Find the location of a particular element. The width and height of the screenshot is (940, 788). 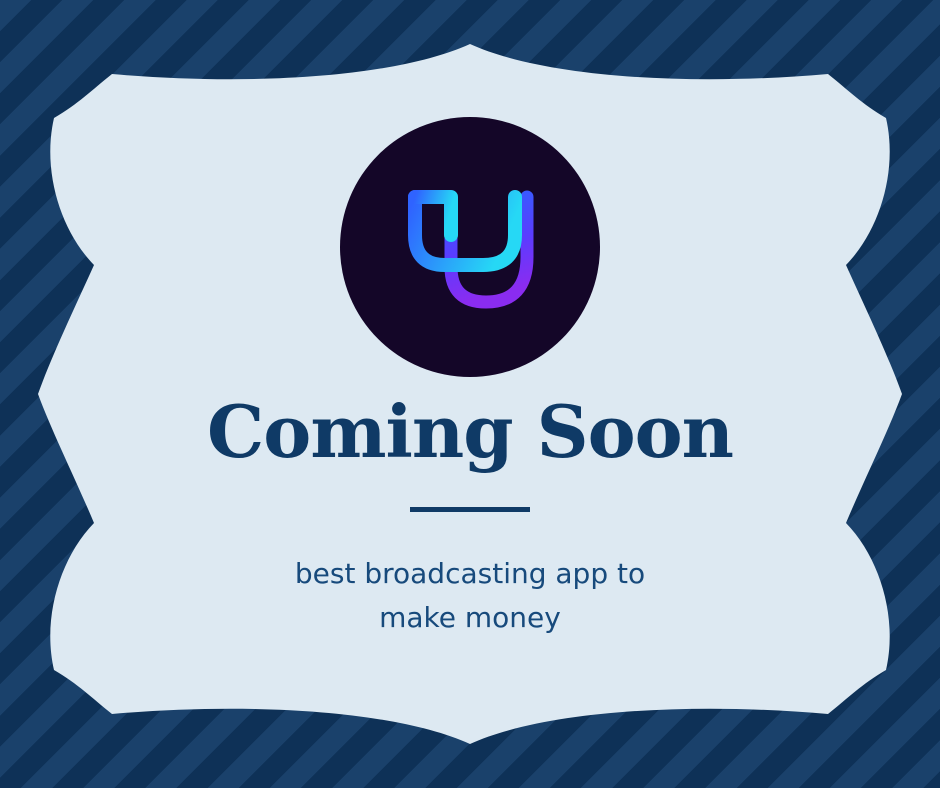

u-letter-logo-icon is located at coordinates (470, 247).